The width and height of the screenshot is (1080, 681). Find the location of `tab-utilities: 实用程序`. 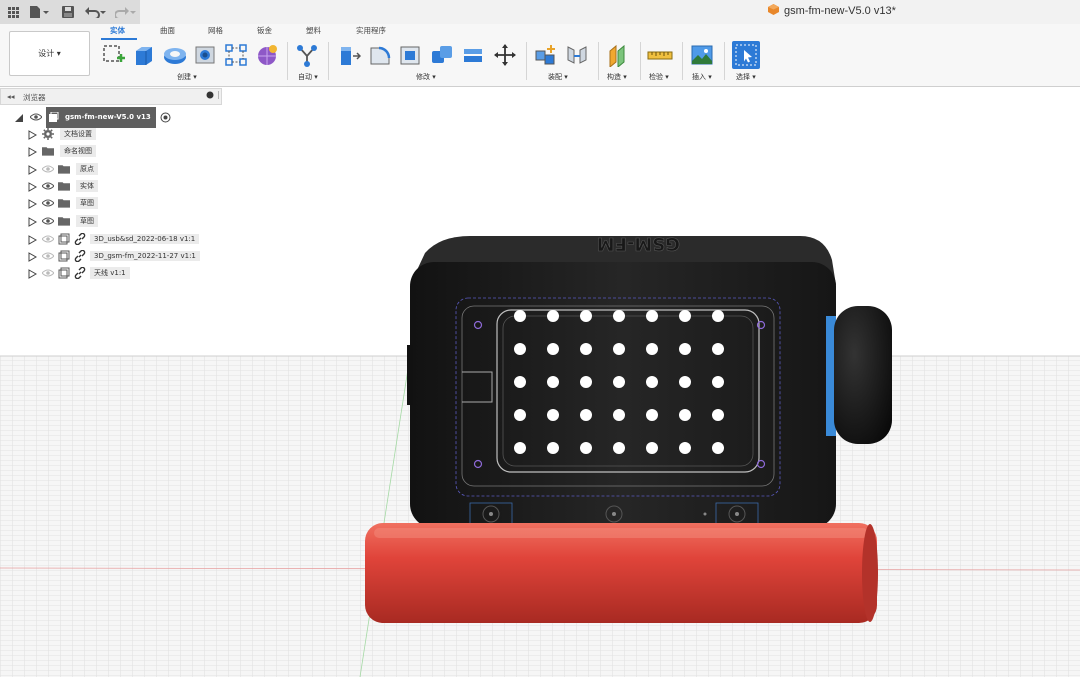

tab-utilities: 实用程序 is located at coordinates (371, 30).